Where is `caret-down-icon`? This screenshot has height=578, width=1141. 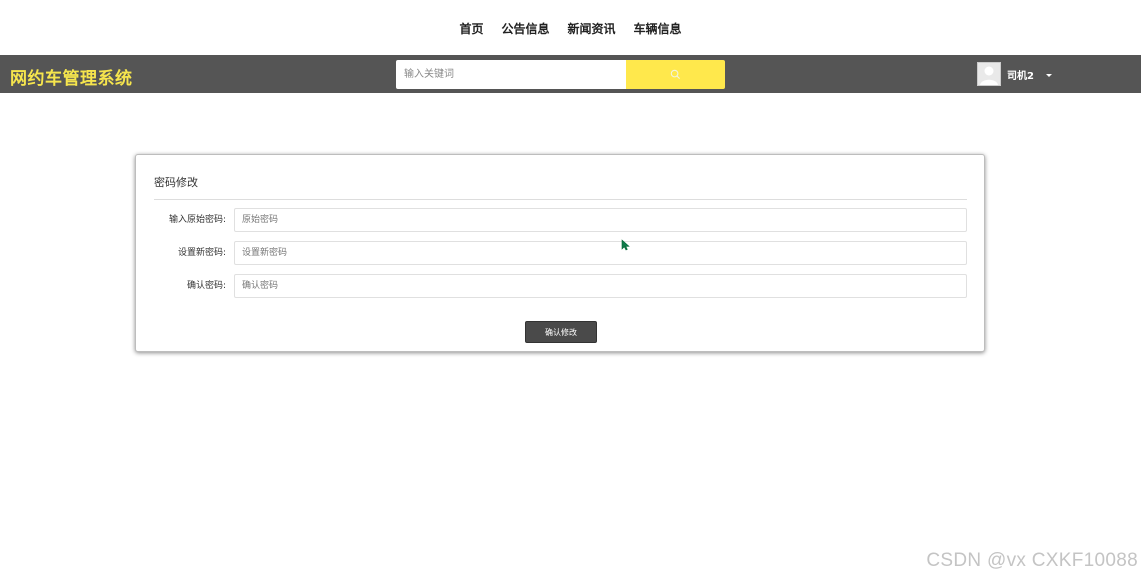
caret-down-icon is located at coordinates (1048, 75).